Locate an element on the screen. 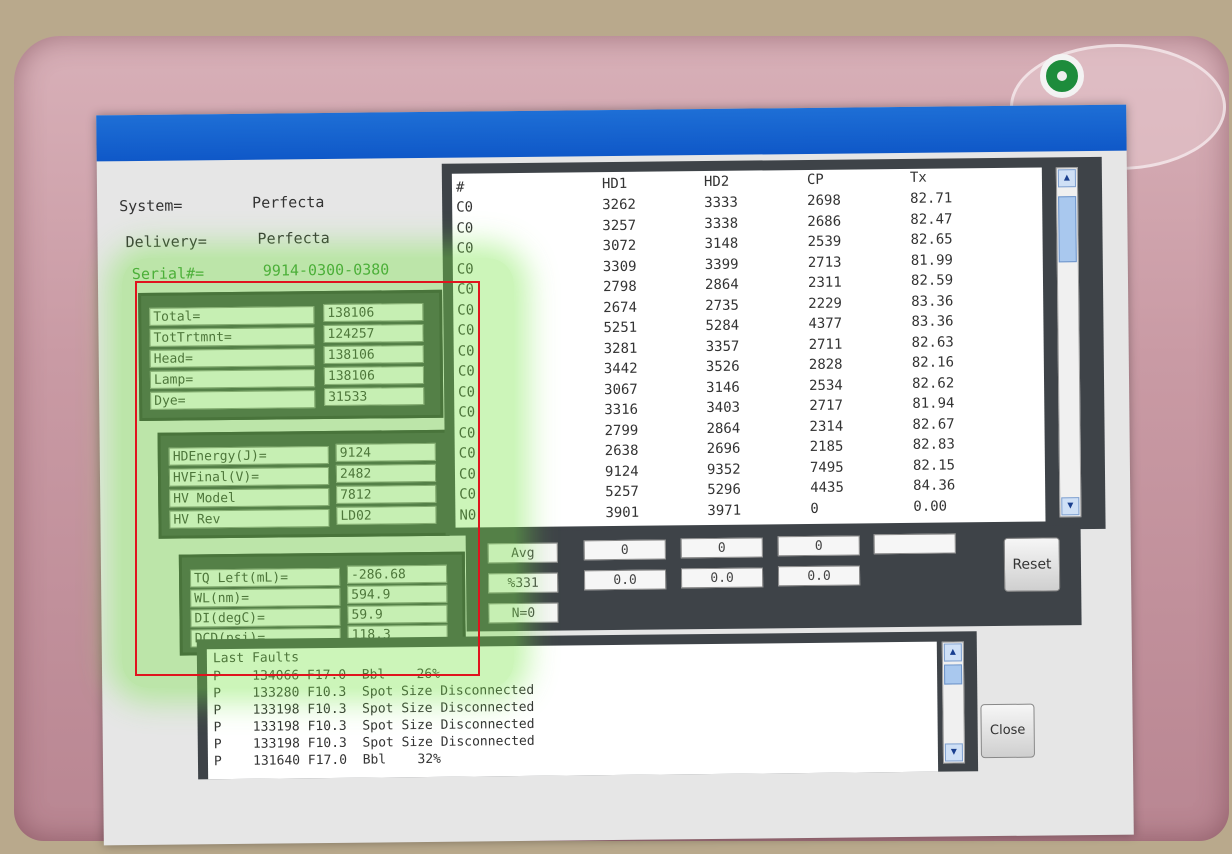  table-cell: 3399 is located at coordinates (721, 264).